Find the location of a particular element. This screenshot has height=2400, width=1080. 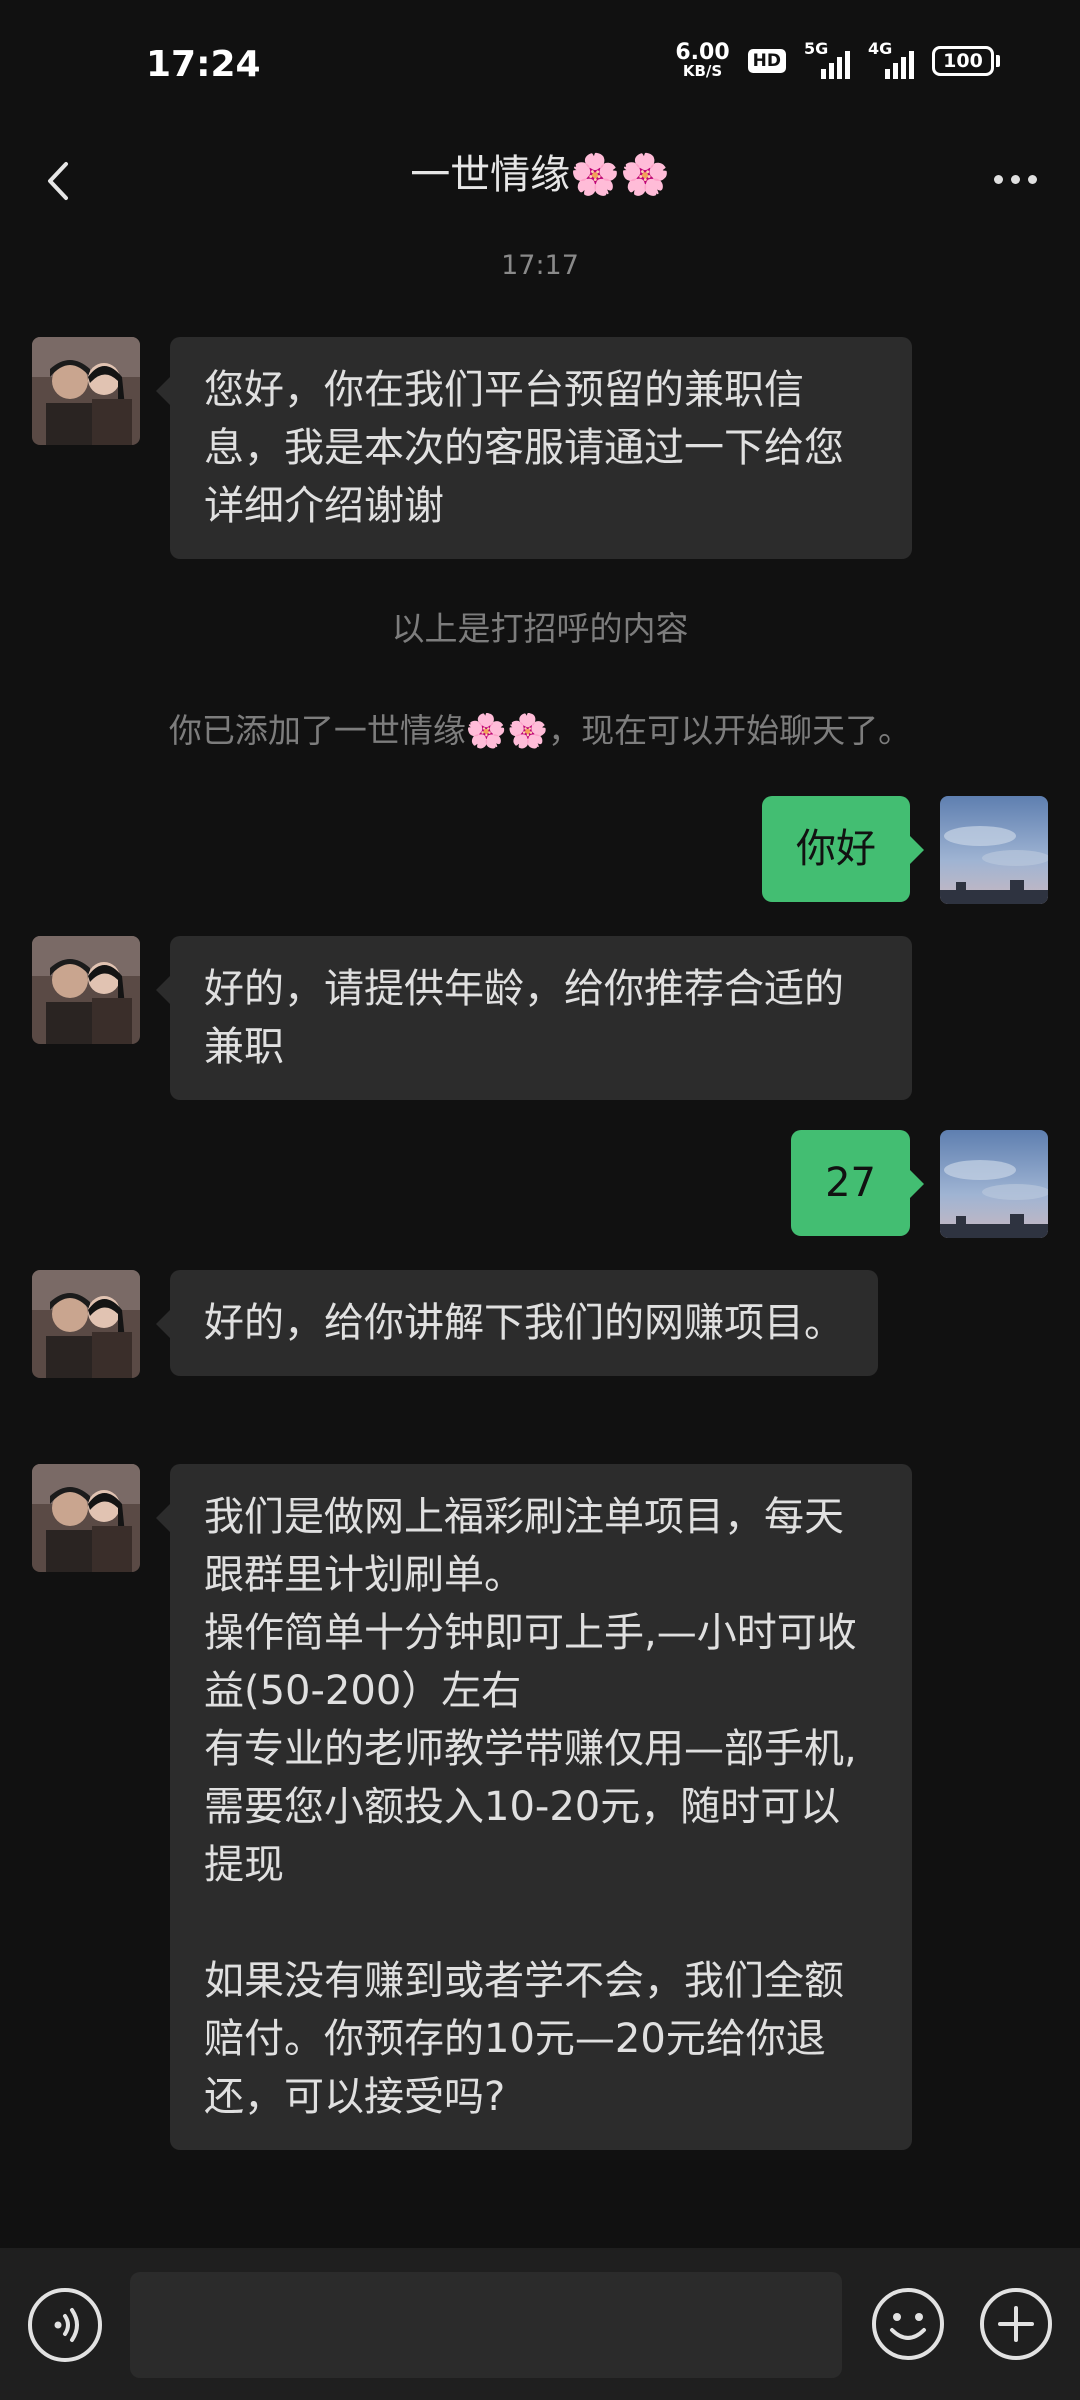

incoming-message: 好的，请提供年龄，给你推荐合适的兼职 is located at coordinates (534, 1018).